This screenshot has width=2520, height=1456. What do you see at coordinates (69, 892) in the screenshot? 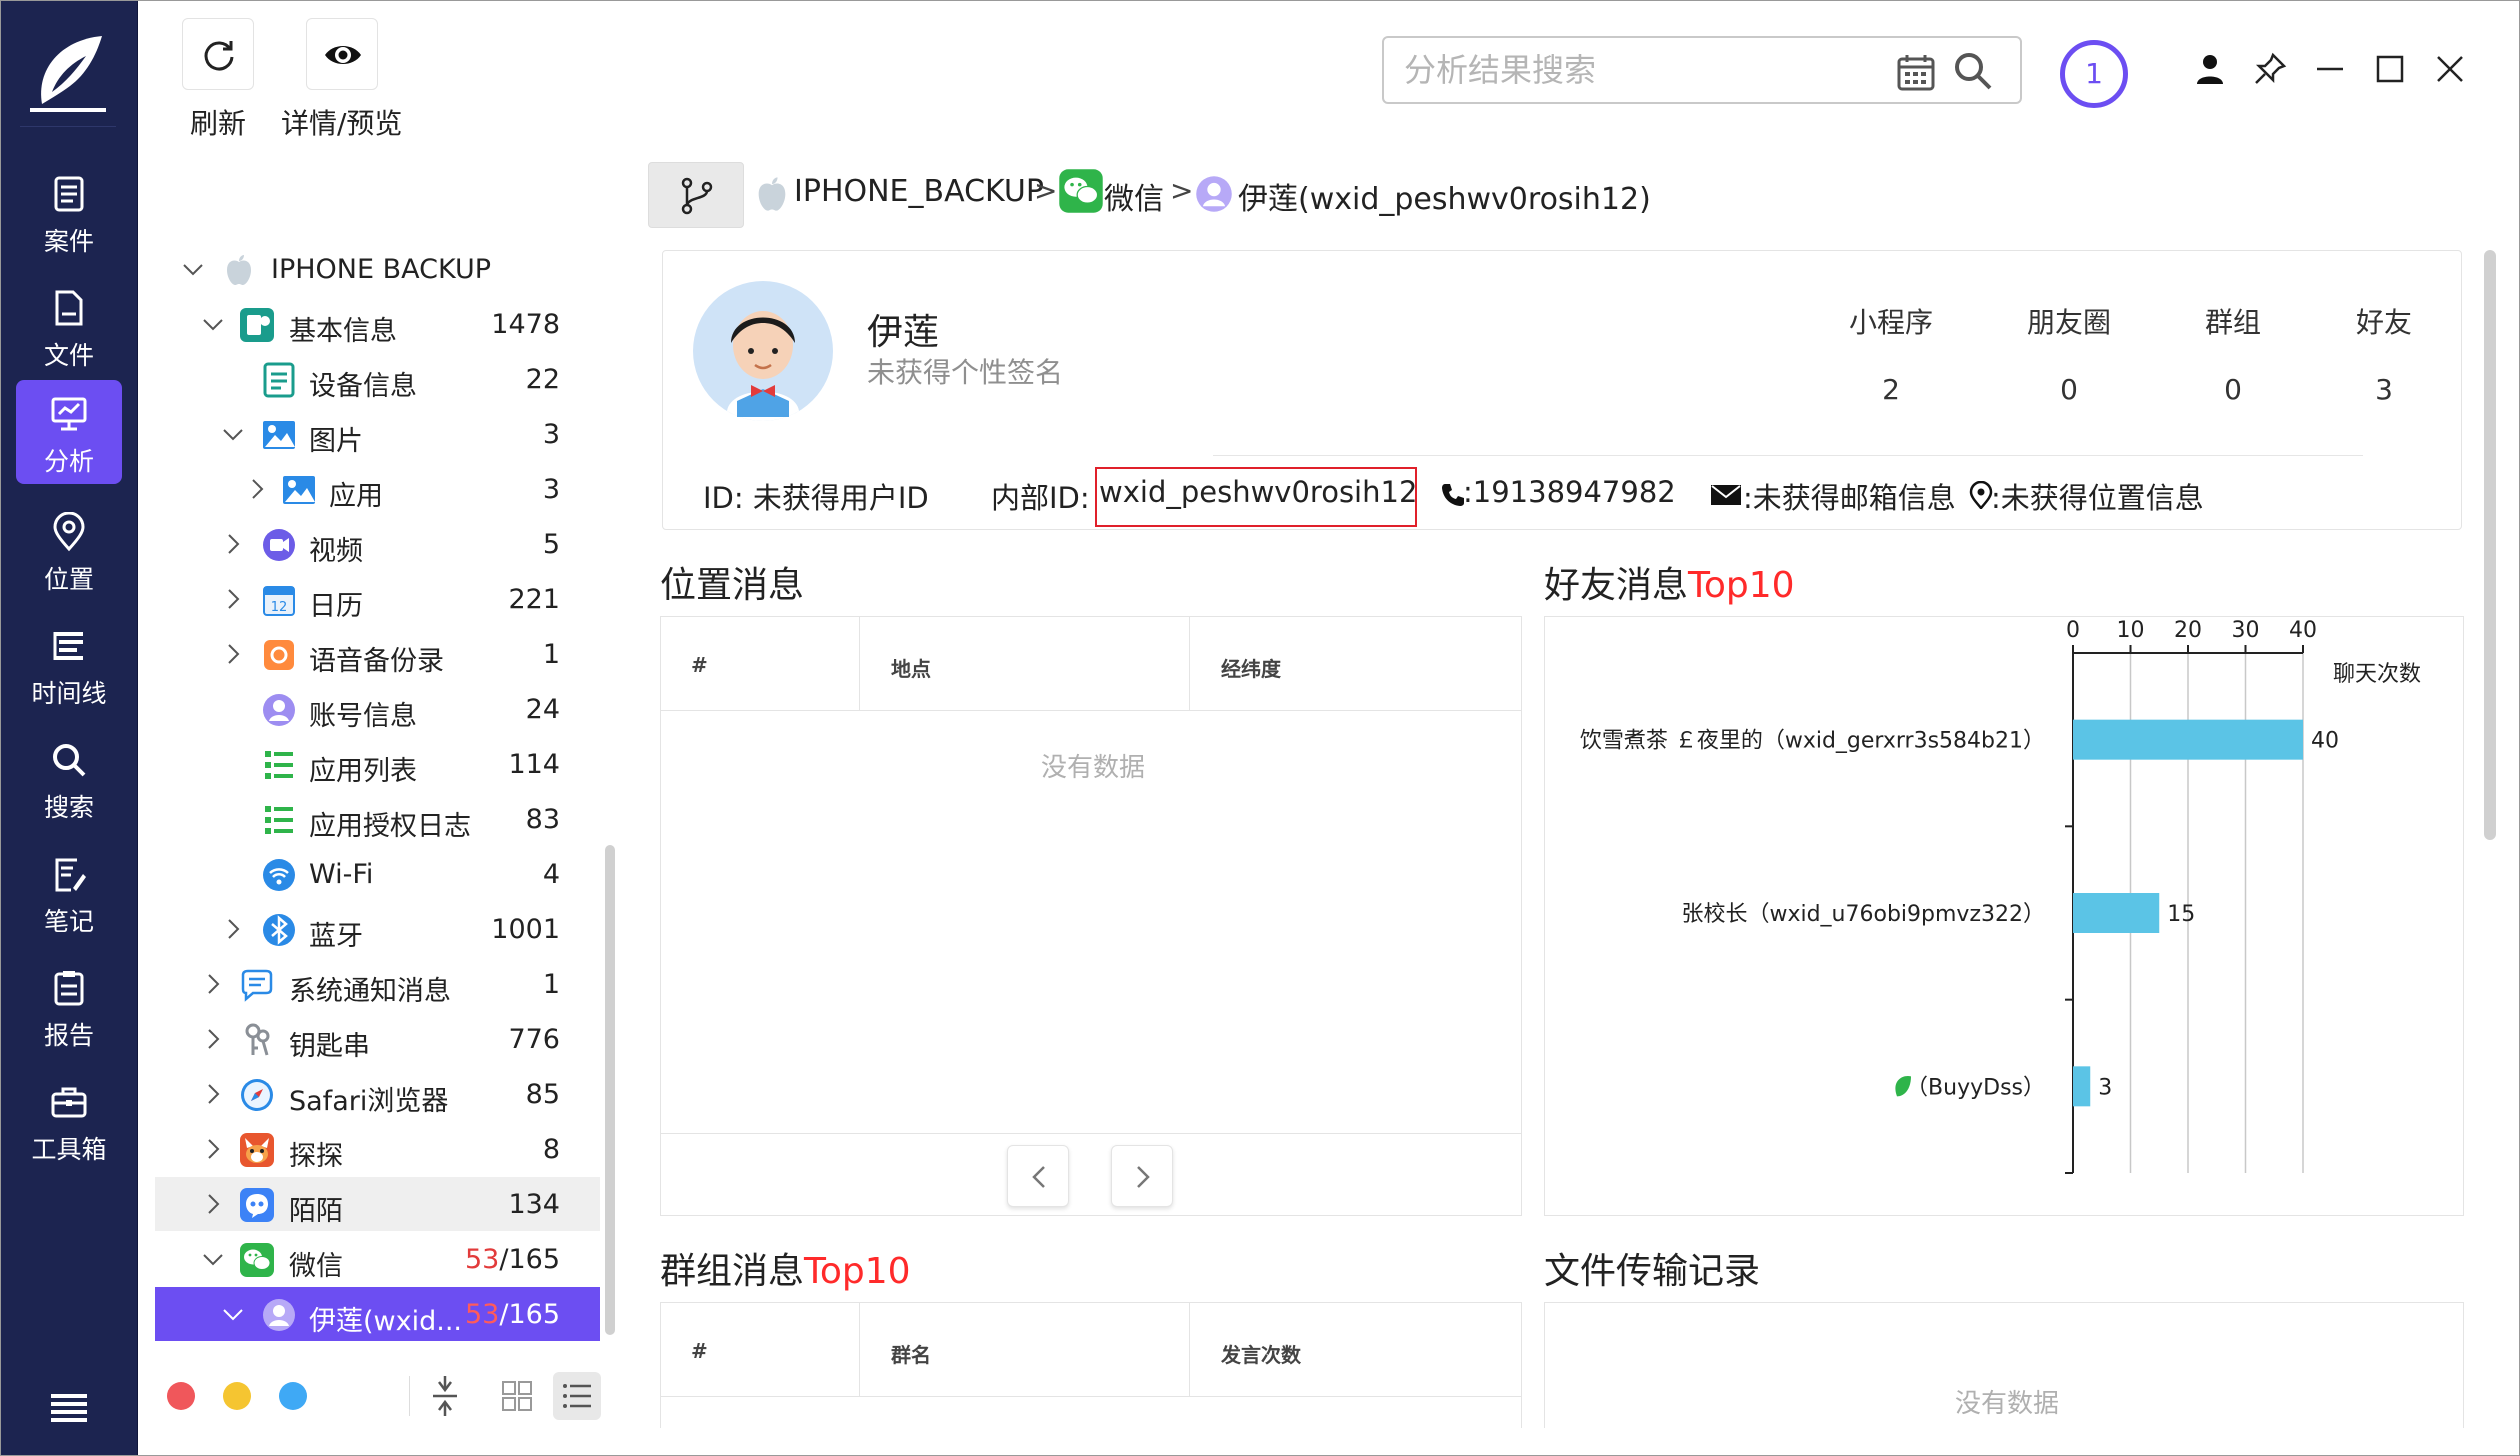
I see `nav-item-note: 笔记` at bounding box center [69, 892].